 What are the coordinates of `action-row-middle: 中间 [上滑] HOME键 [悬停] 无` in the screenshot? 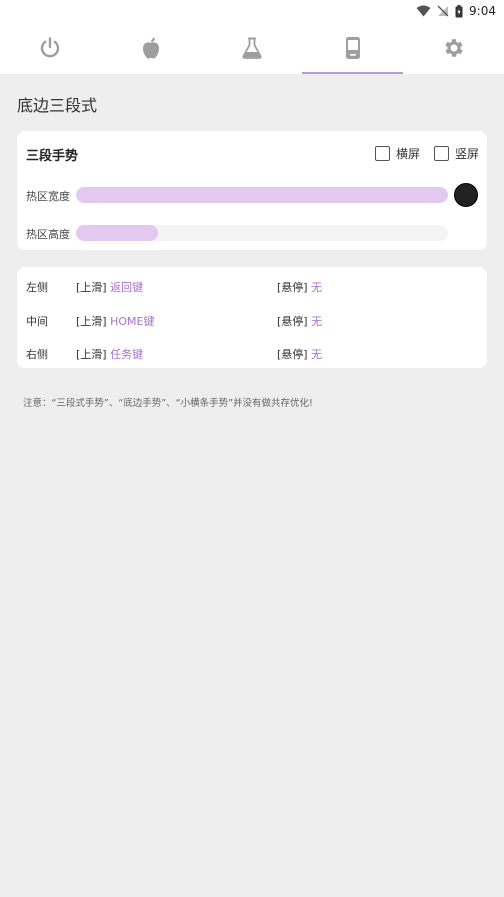 It's located at (252, 319).